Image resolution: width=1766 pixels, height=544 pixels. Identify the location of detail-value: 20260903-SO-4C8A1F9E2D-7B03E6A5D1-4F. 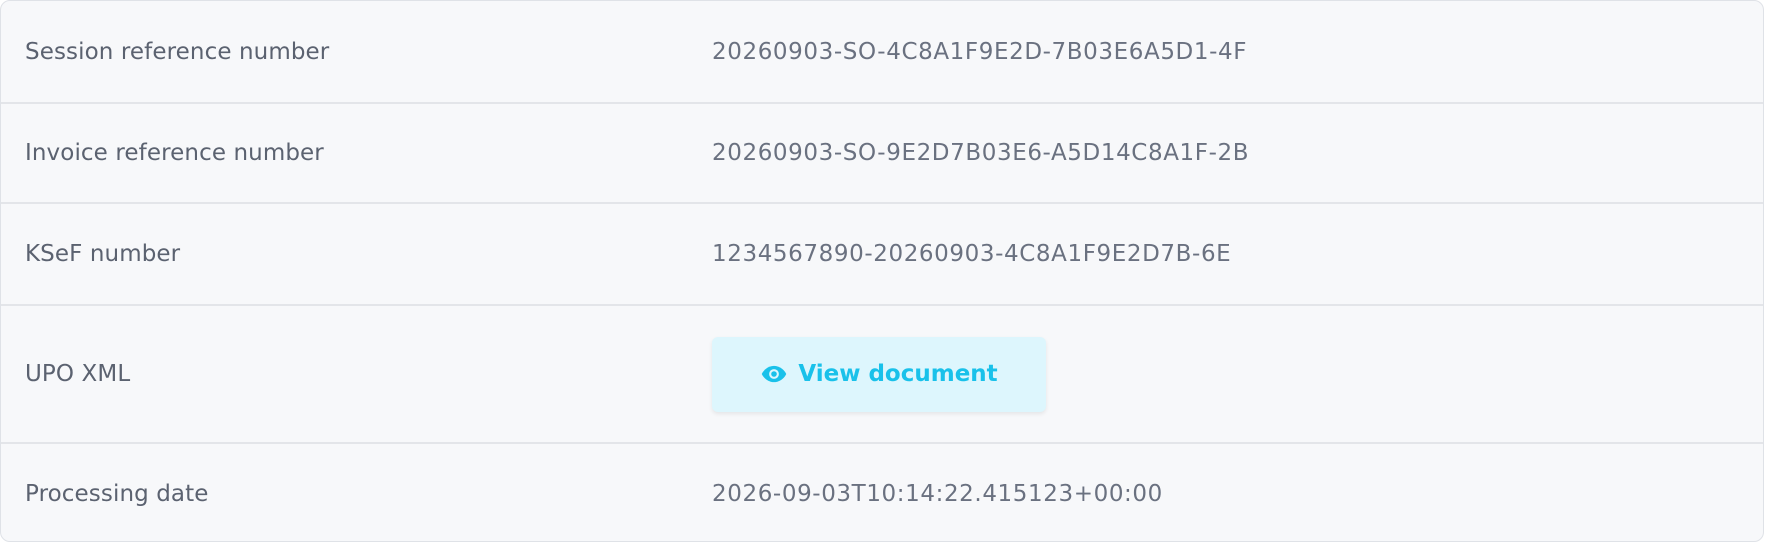
(980, 51).